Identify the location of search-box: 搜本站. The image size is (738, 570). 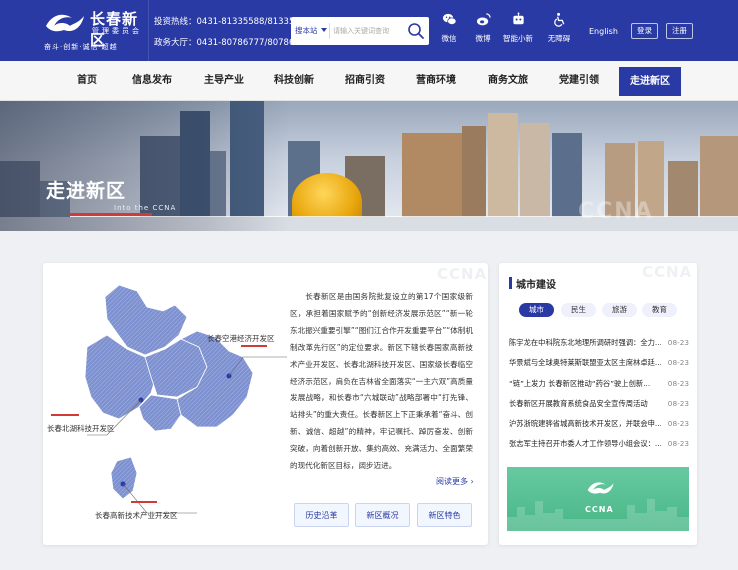
(360, 31).